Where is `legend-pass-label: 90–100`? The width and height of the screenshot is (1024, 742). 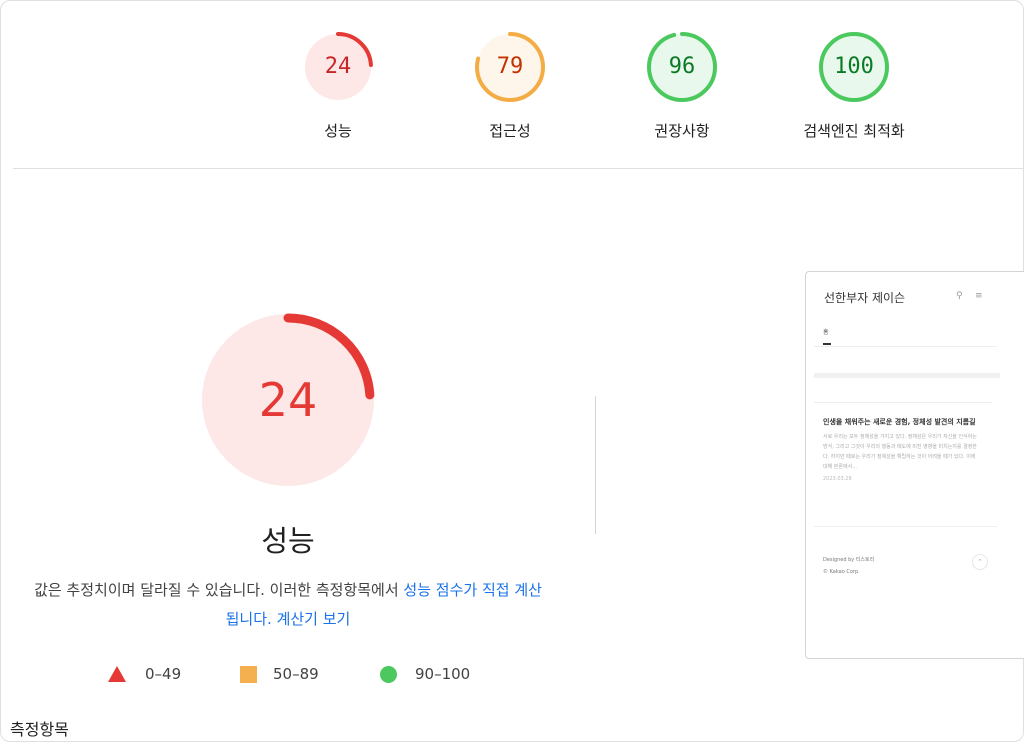
legend-pass-label: 90–100 is located at coordinates (443, 674).